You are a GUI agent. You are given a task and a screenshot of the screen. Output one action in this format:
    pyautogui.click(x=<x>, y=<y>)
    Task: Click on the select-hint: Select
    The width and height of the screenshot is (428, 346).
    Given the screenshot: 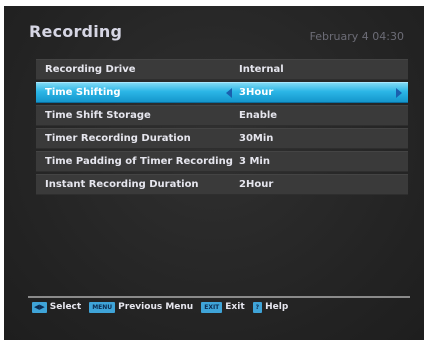 What is the action you would take?
    pyautogui.click(x=65, y=307)
    